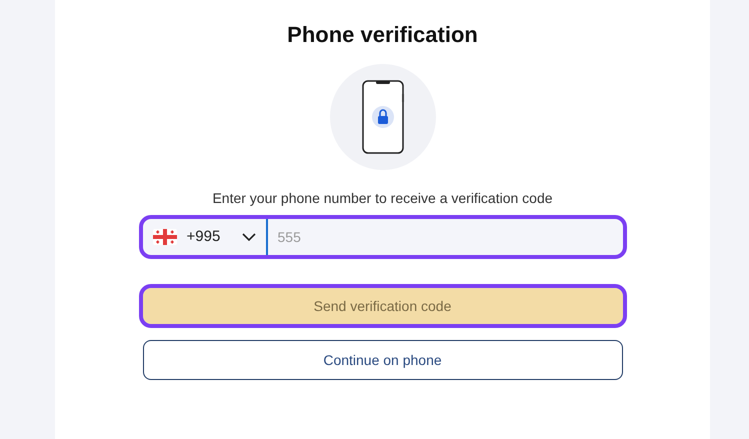  Describe the element at coordinates (164, 237) in the screenshot. I see `flag-icon` at that location.